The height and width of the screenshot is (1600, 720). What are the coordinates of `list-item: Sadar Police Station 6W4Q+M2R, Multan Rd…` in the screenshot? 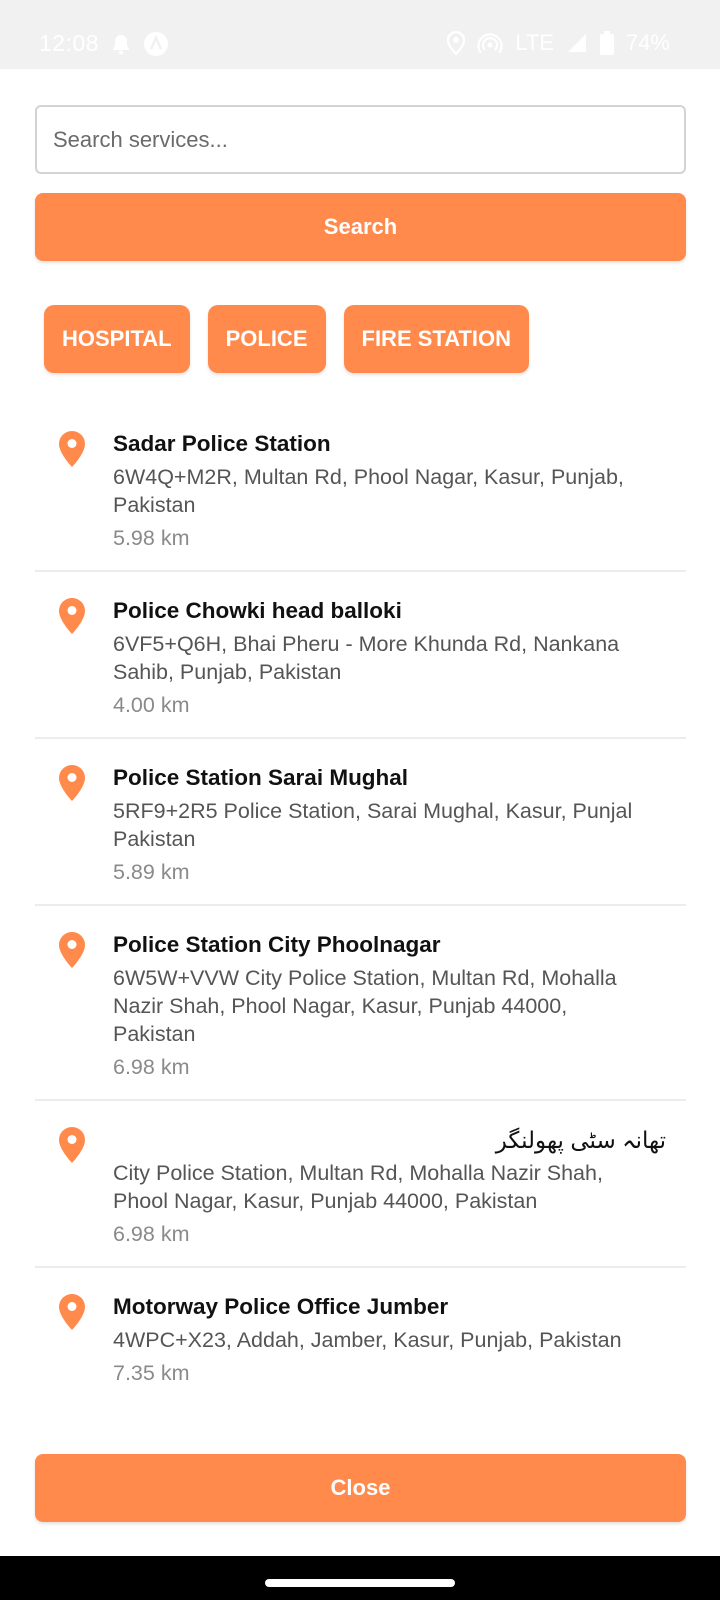 It's located at (360, 488).